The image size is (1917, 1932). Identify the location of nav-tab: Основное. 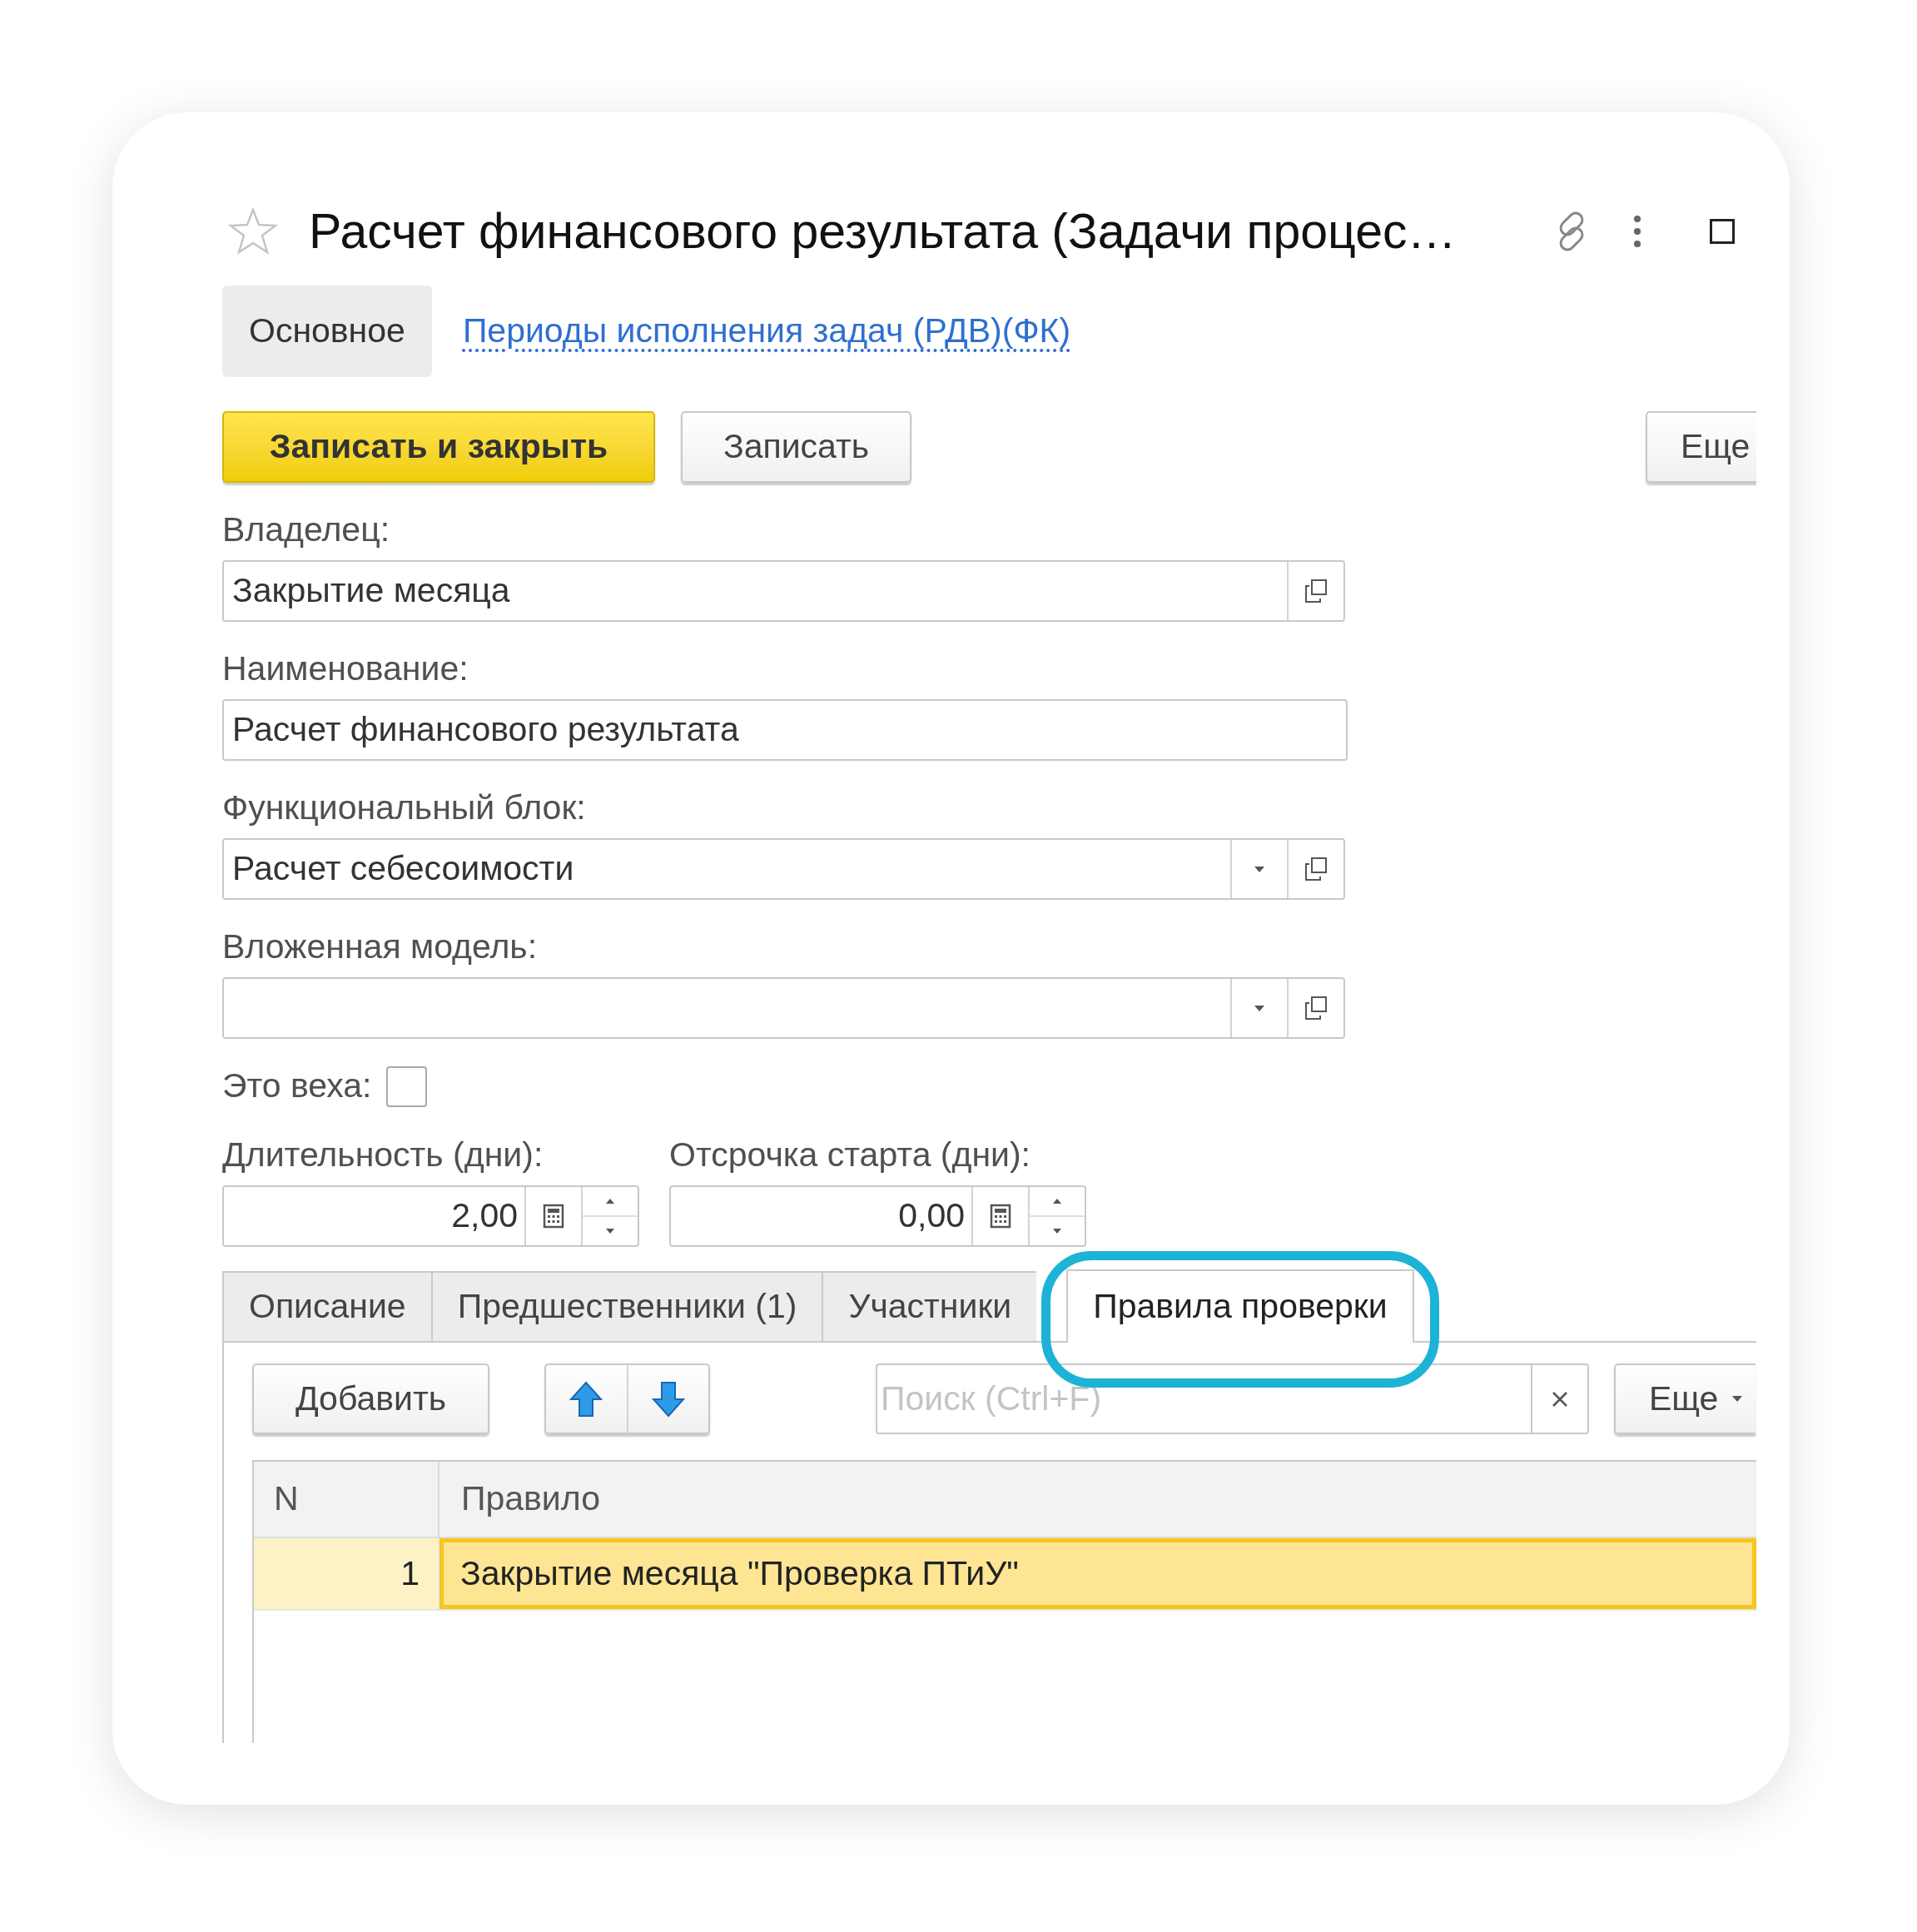
(327, 331).